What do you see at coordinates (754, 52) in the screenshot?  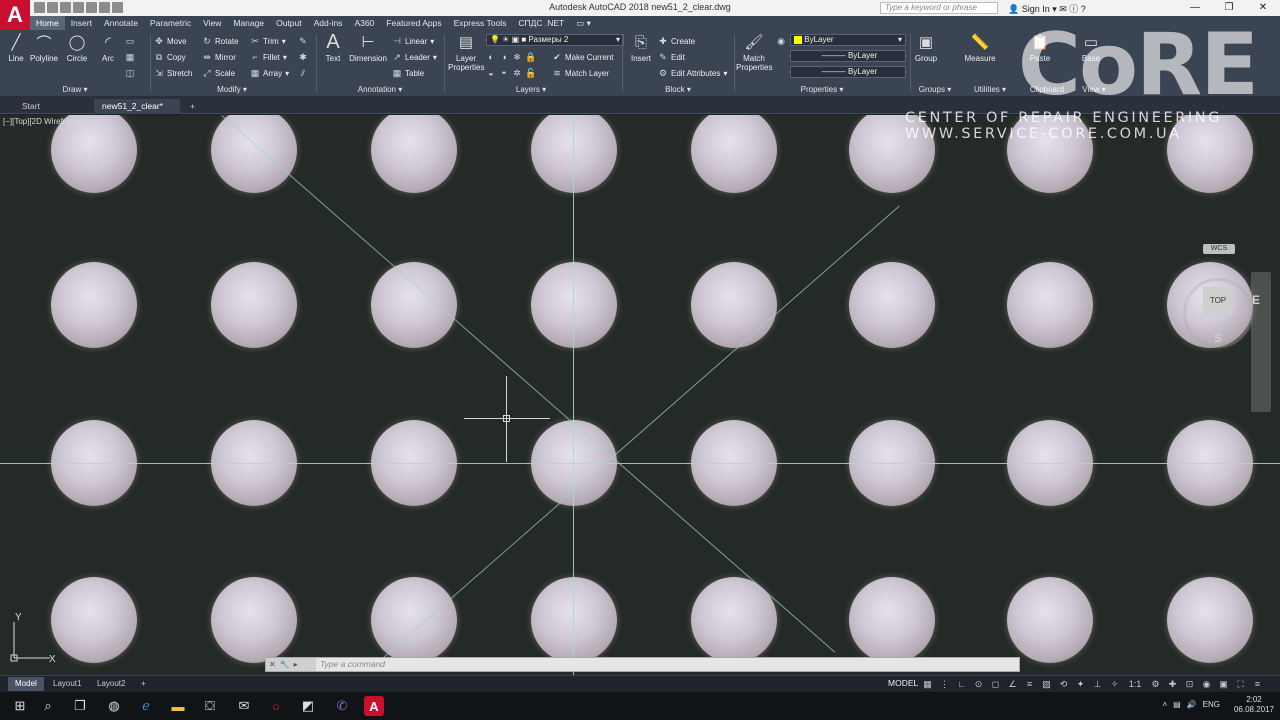 I see `match-properties-button: 🖌 Match Properties` at bounding box center [754, 52].